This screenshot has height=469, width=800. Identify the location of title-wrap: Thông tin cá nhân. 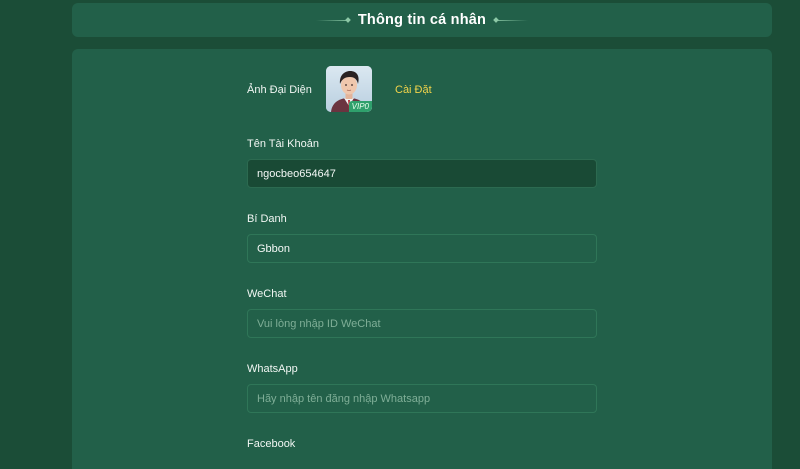
(422, 20).